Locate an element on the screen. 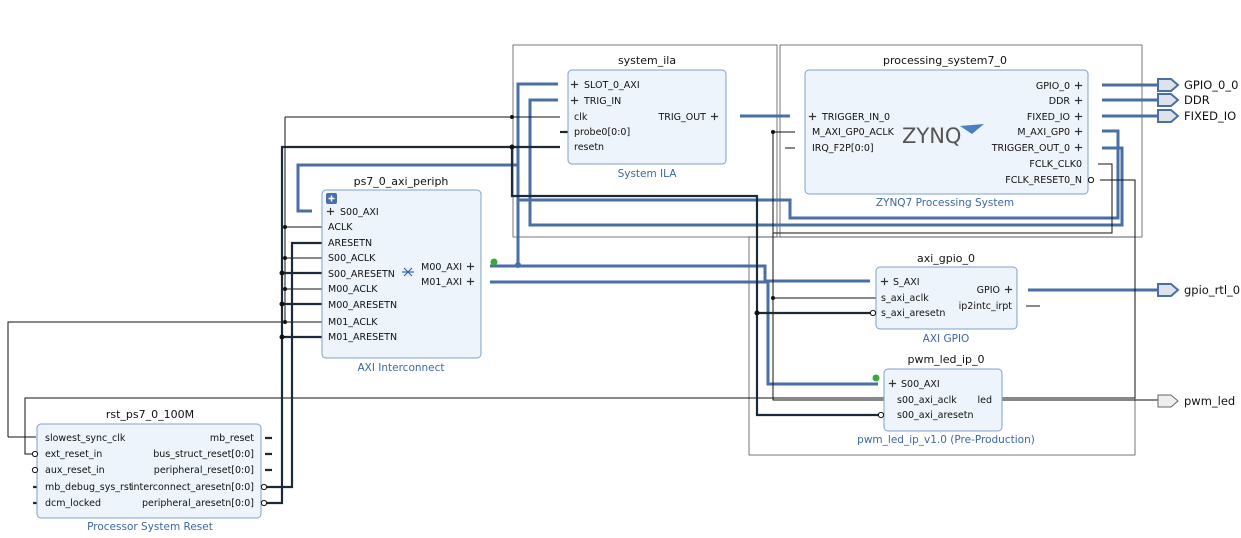 This screenshot has width=1241, height=538. port-slot0-axi: SLOT_0_AXI is located at coordinates (612, 85).